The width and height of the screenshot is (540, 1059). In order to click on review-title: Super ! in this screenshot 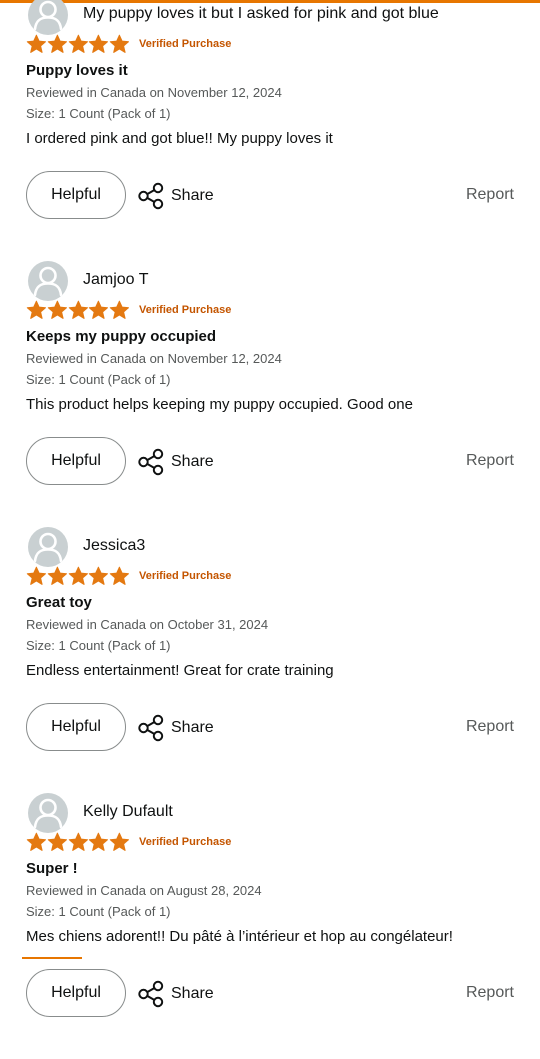, I will do `click(52, 868)`.